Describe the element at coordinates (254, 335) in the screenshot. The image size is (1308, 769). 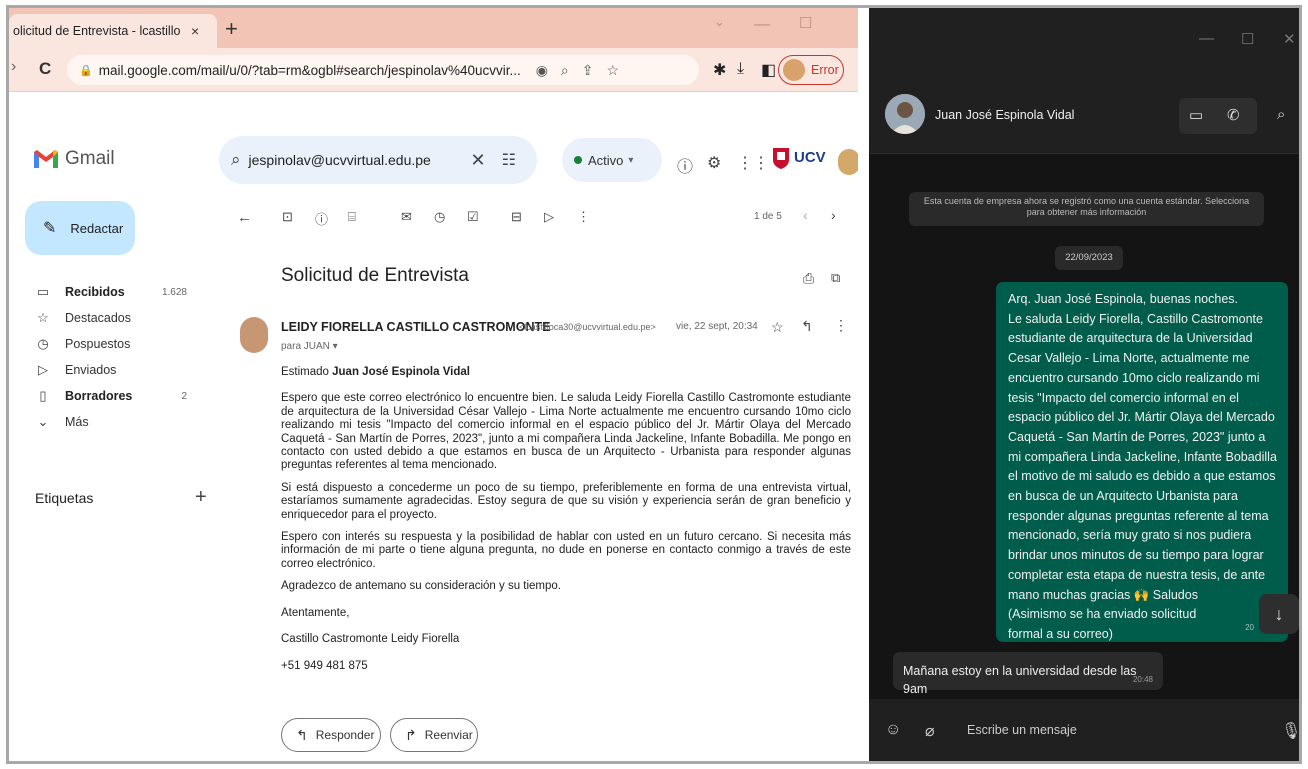
I see `sender-avatar` at that location.